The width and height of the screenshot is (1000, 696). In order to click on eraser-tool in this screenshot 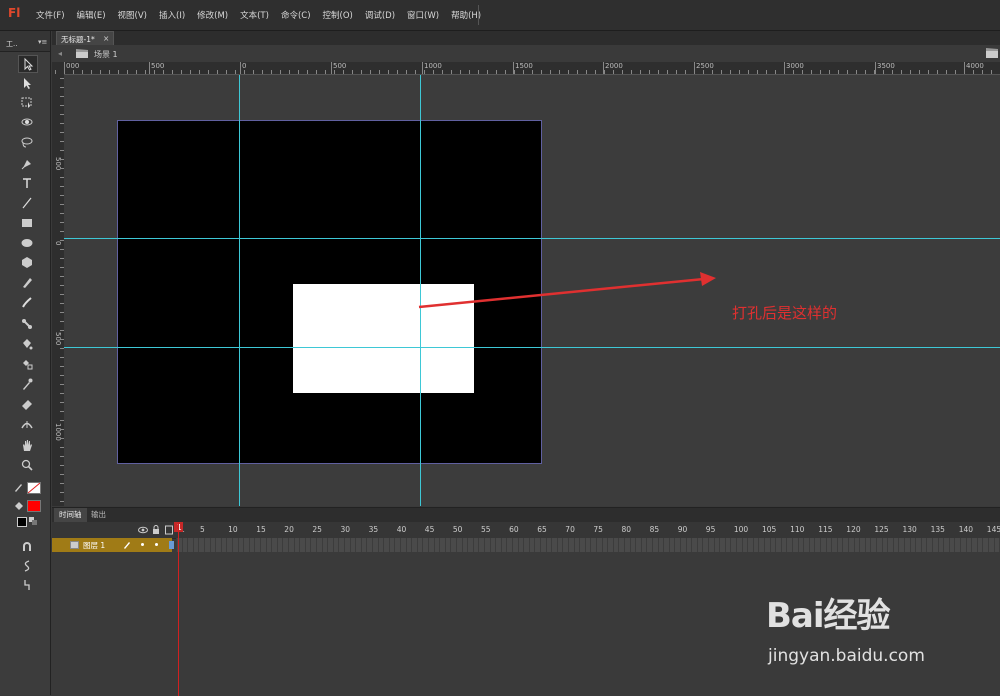, I will do `click(27, 404)`.